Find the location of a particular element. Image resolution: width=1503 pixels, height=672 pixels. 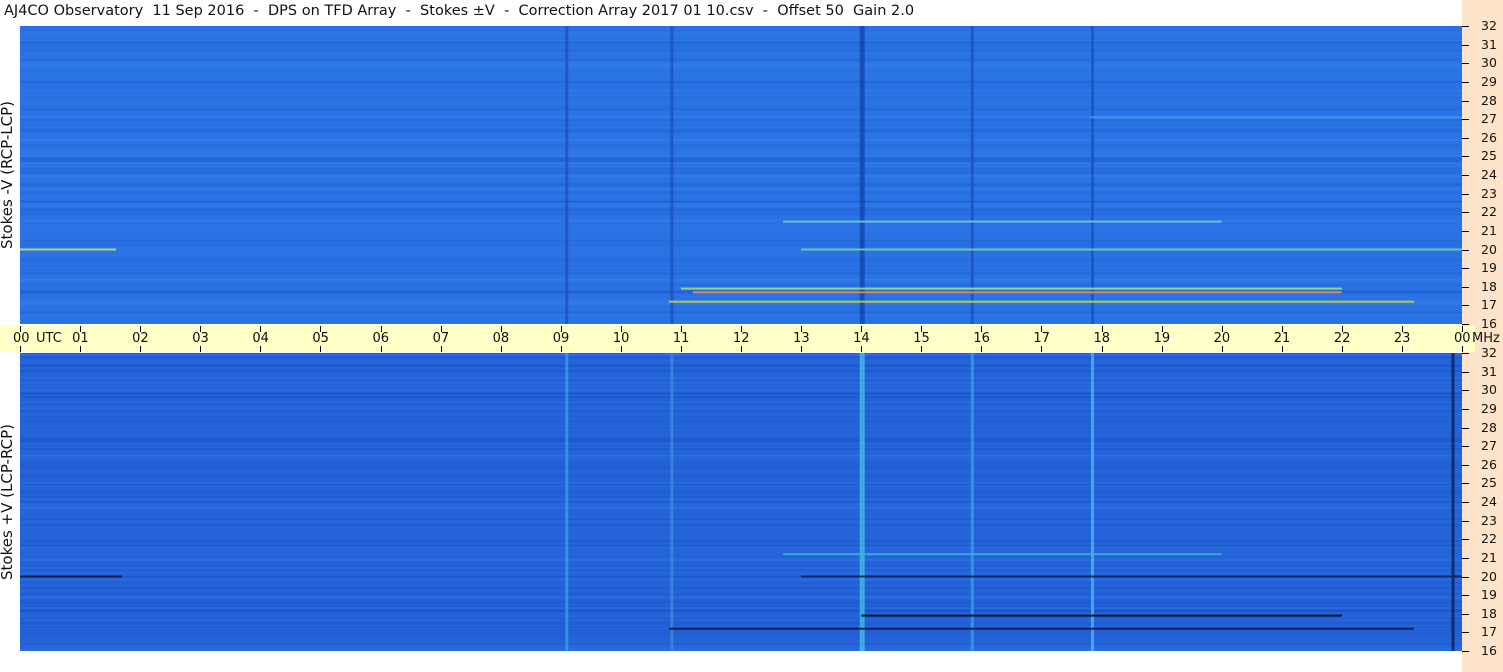

y-tick-label: 16 is located at coordinates (1489, 323).